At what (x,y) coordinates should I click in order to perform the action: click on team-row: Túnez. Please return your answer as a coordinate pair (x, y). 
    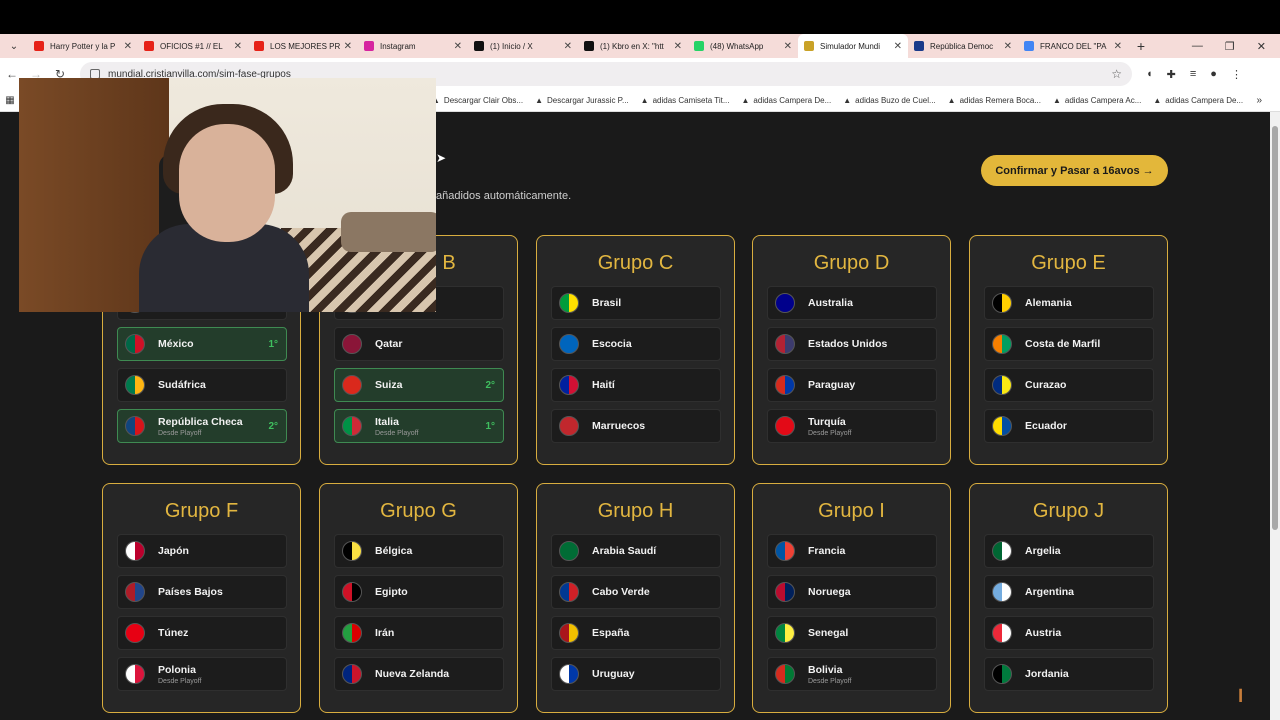
    Looking at the image, I should click on (202, 633).